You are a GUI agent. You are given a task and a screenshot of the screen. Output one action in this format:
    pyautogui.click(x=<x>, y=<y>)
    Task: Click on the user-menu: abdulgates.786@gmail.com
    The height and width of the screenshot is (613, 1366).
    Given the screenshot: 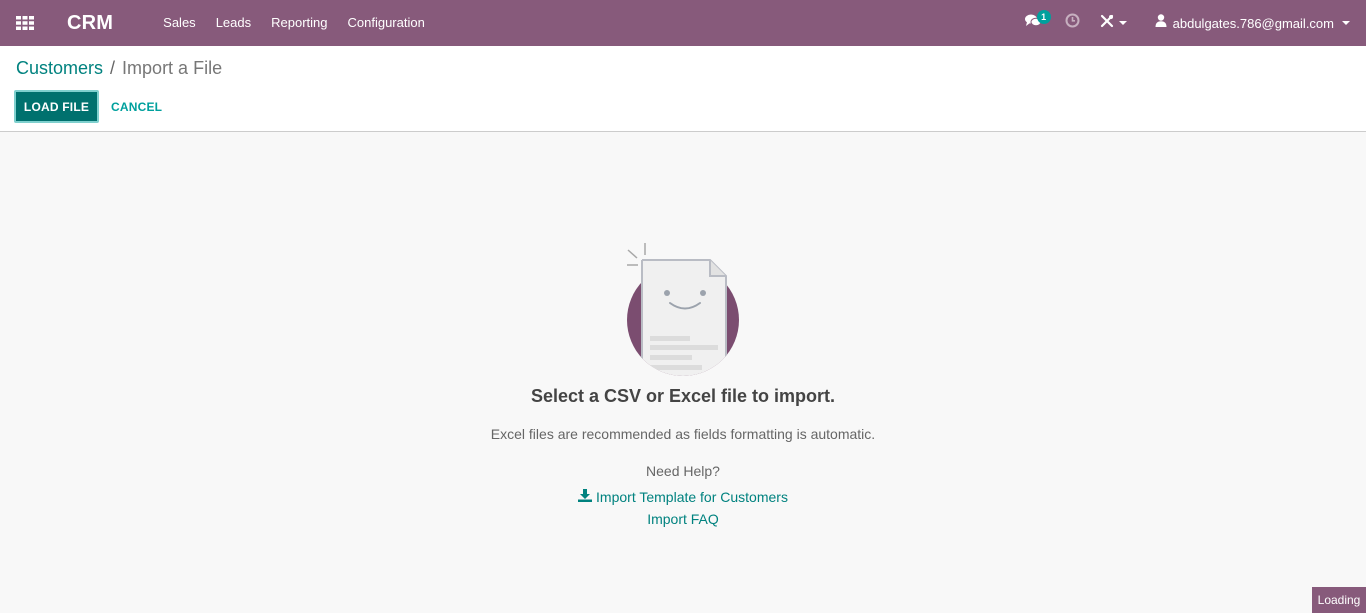 What is the action you would take?
    pyautogui.click(x=1255, y=23)
    